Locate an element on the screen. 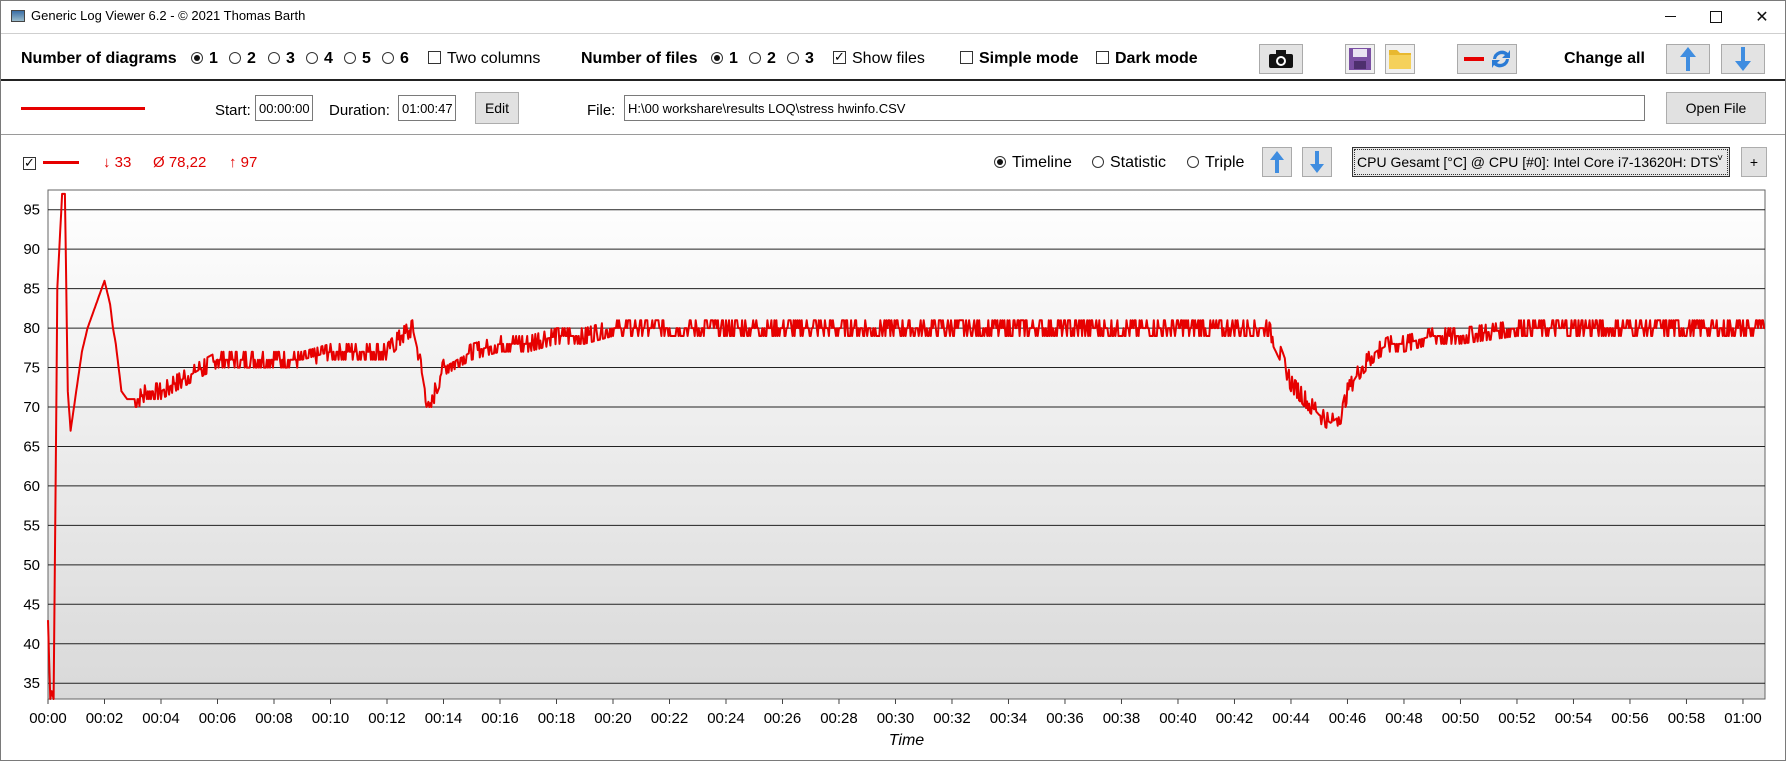  diagrams-radio-1: 1 is located at coordinates (204, 59).